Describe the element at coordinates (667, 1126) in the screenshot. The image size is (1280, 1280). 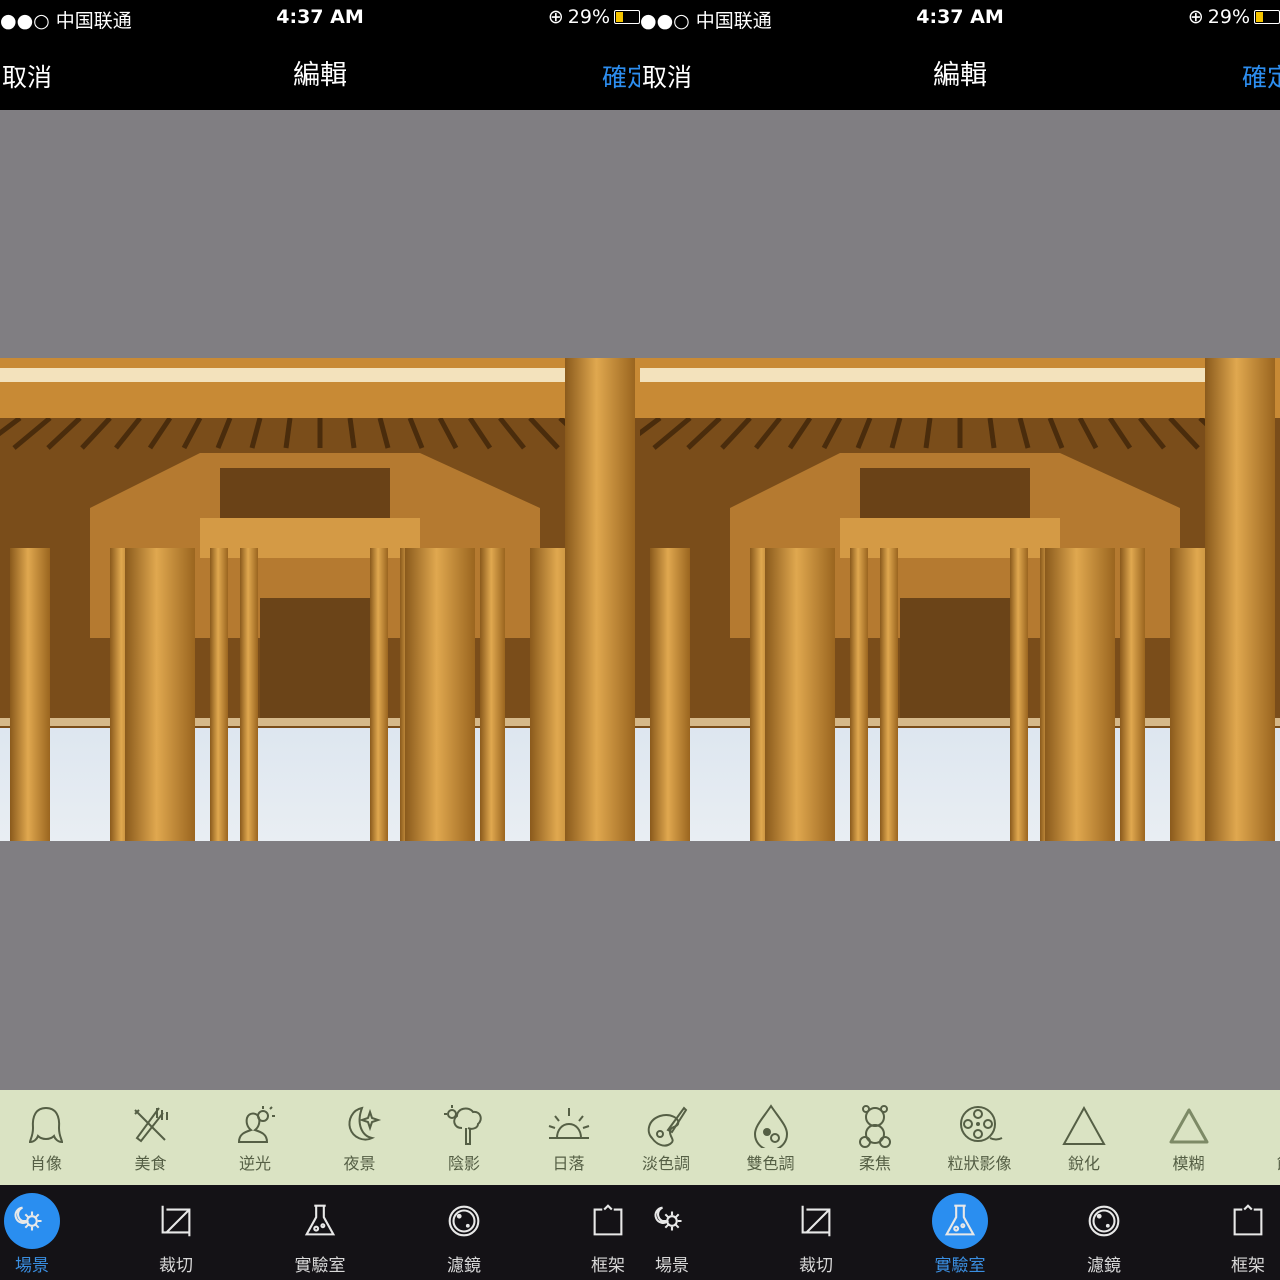
I see `palette-icon` at that location.